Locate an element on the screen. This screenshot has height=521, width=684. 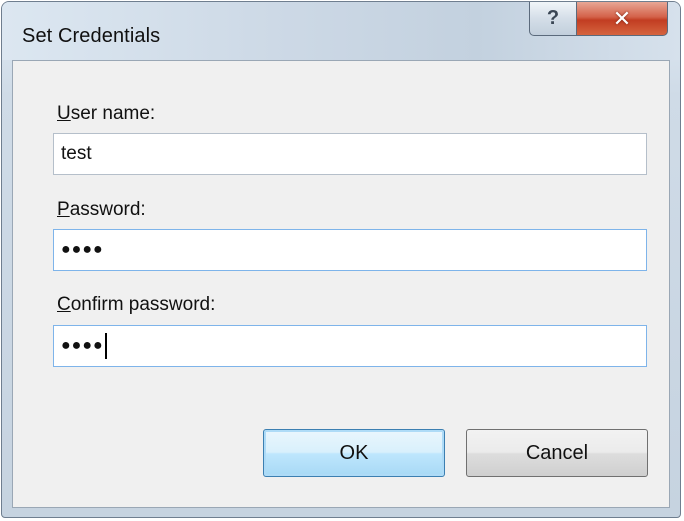
text-caret is located at coordinates (105, 346).